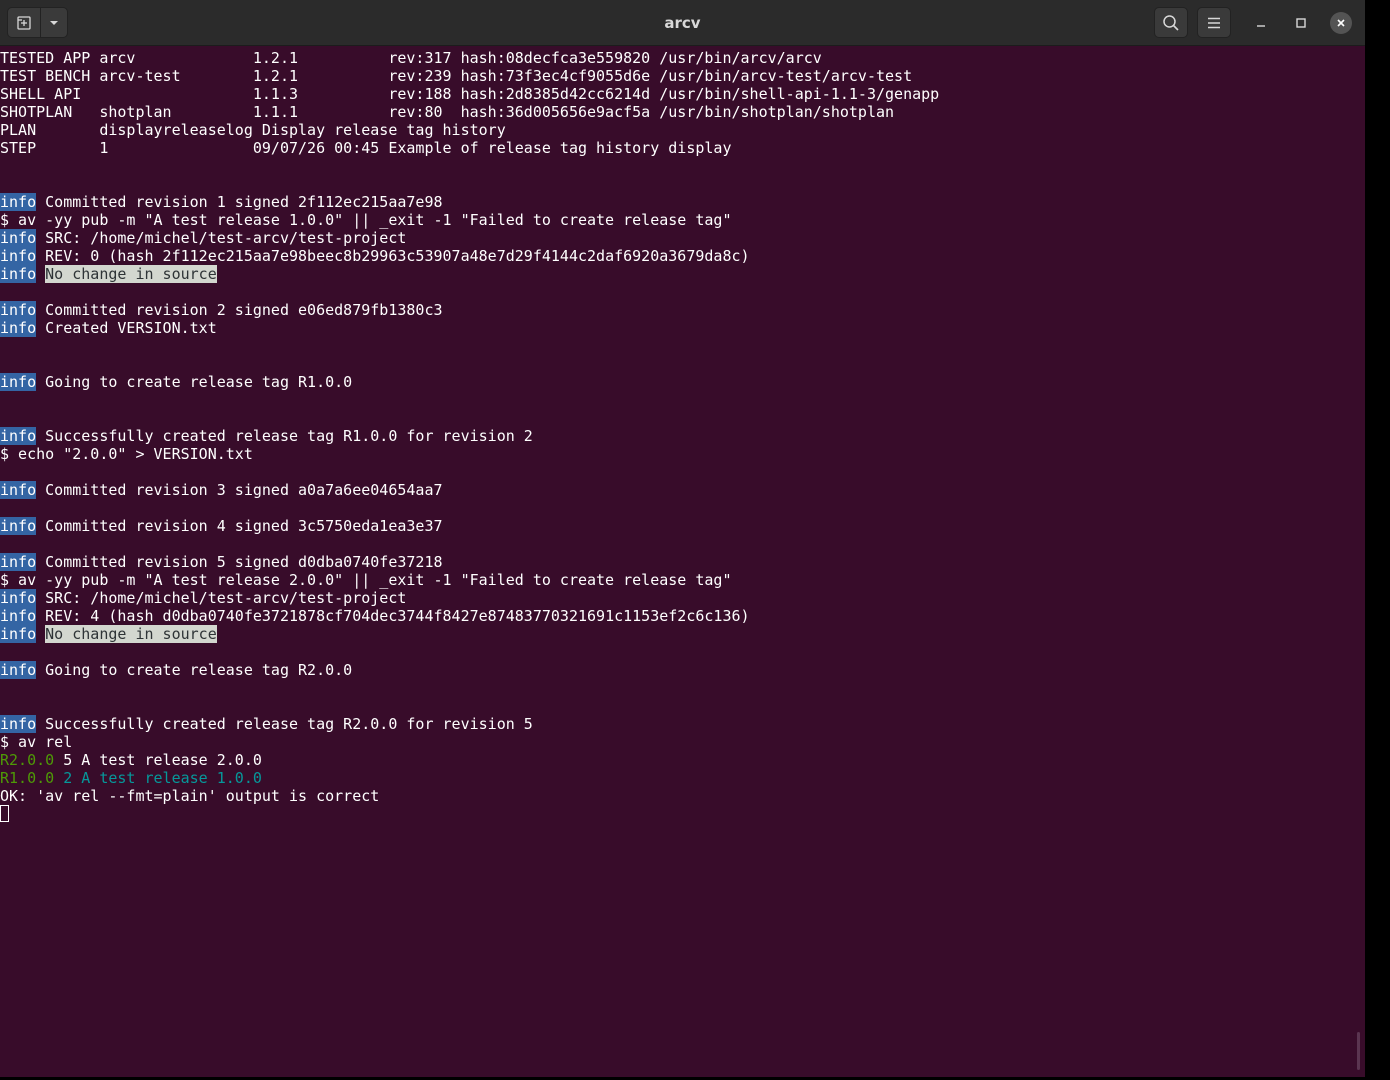 Image resolution: width=1390 pixels, height=1080 pixels. What do you see at coordinates (27, 760) in the screenshot?
I see `release-tag-name: R2.0.0` at bounding box center [27, 760].